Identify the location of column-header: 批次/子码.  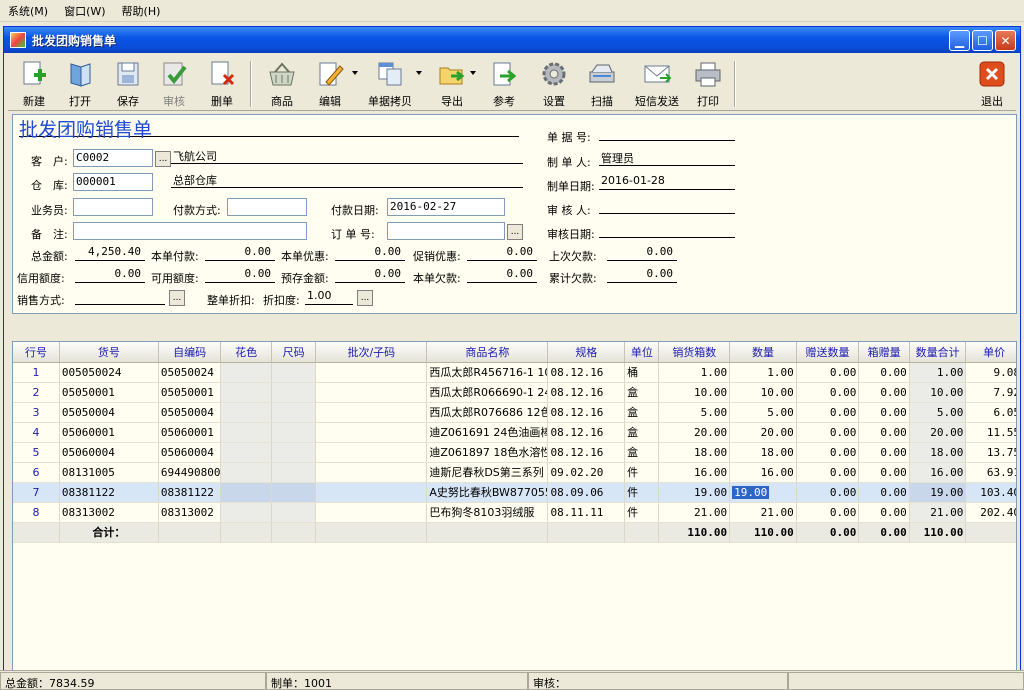
(371, 352).